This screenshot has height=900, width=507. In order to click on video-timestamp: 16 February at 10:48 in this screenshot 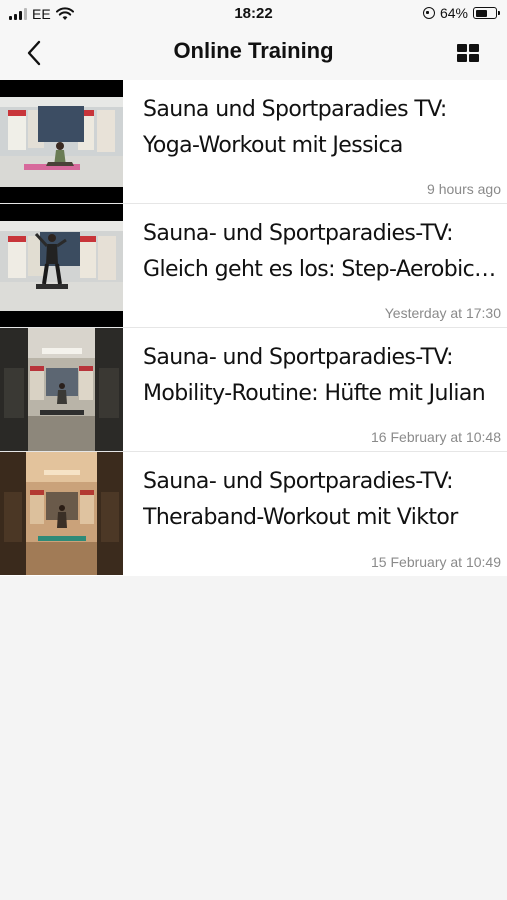, I will do `click(436, 437)`.